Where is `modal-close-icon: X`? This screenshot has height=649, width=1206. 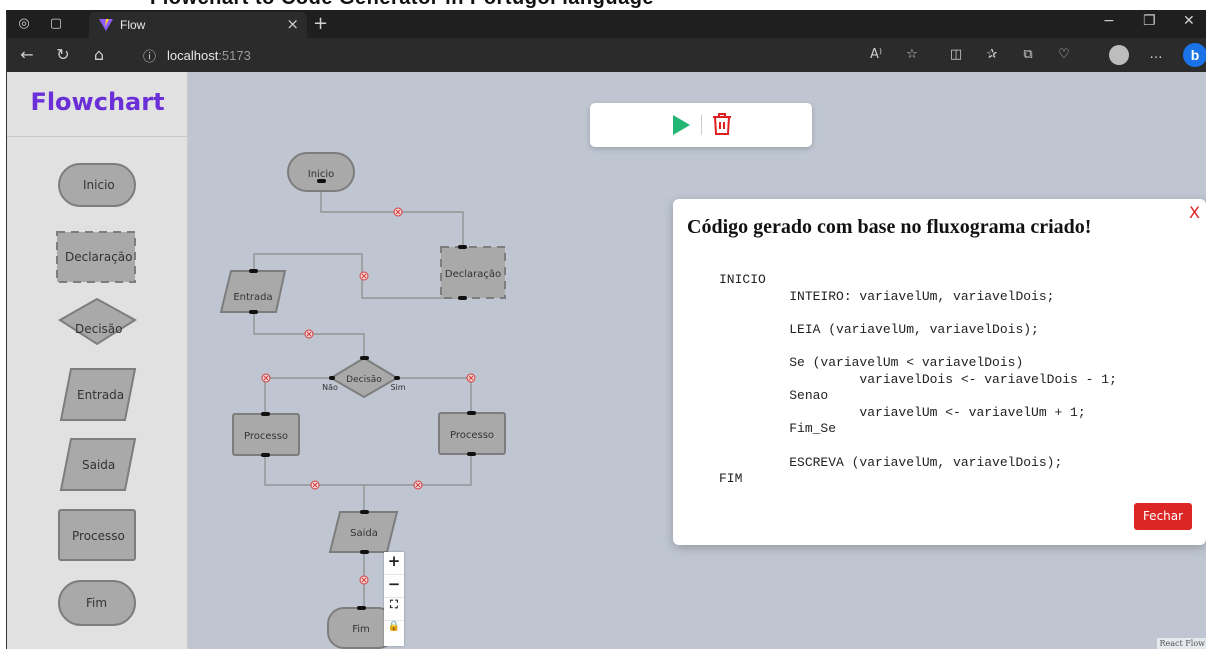 modal-close-icon: X is located at coordinates (1194, 212).